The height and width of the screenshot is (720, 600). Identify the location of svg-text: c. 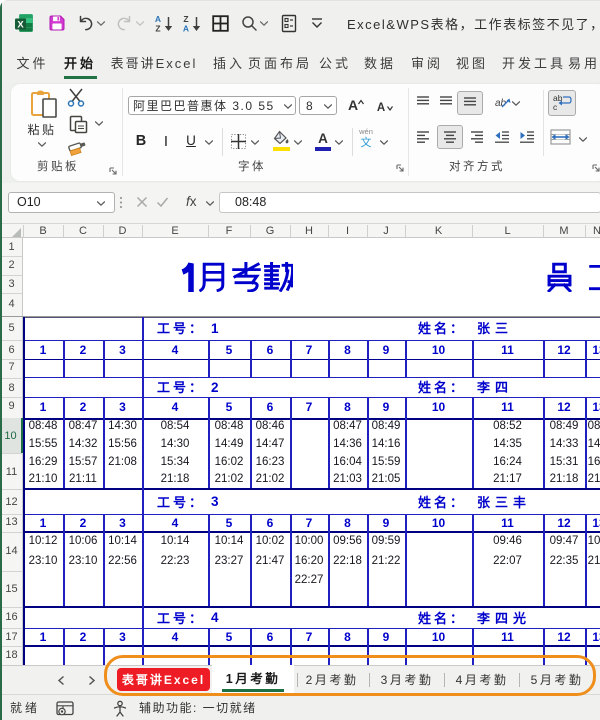
(555, 107).